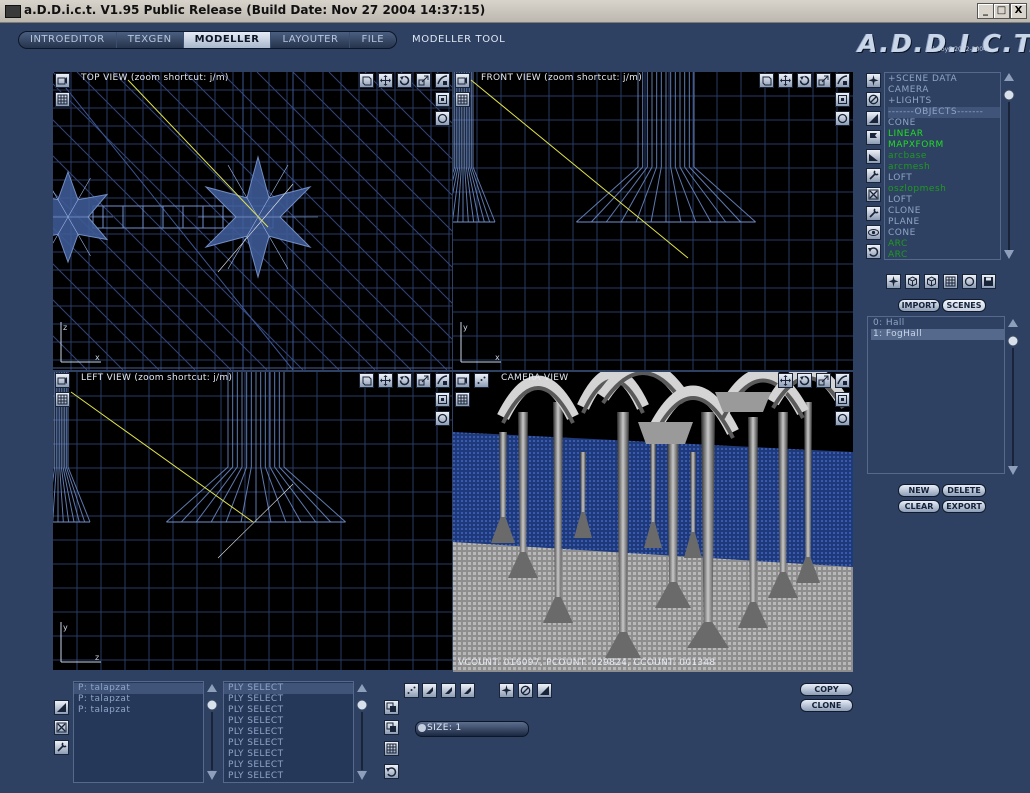 This screenshot has width=1030, height=793. Describe the element at coordinates (842, 80) in the screenshot. I see `front-view-maximize-icon` at that location.